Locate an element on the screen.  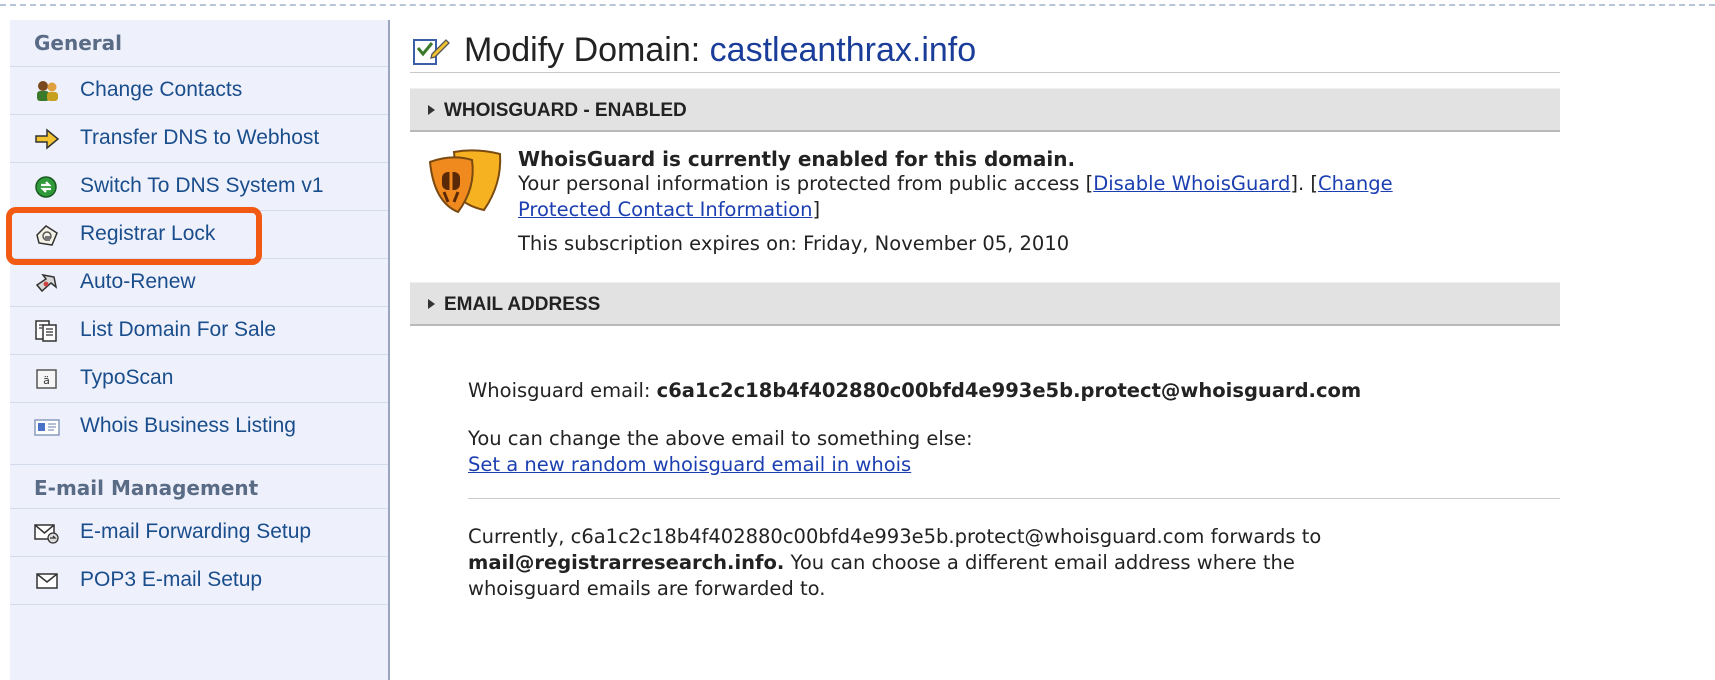
sidebar-item-change-contacts: Change Contacts is located at coordinates (199, 90).